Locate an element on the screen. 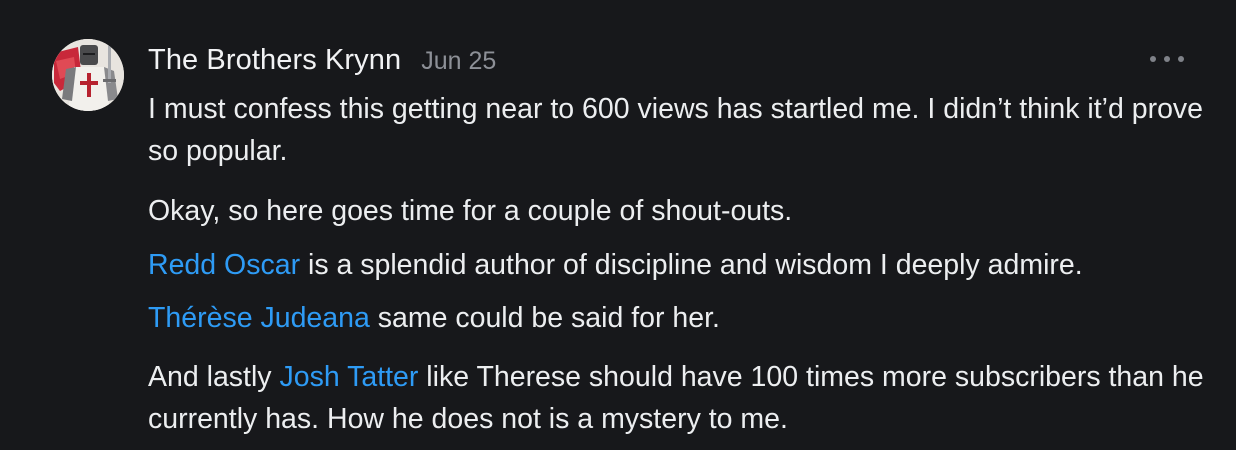 This screenshot has width=1236, height=450. mention-redd-oscar: Redd Oscar is located at coordinates (224, 265).